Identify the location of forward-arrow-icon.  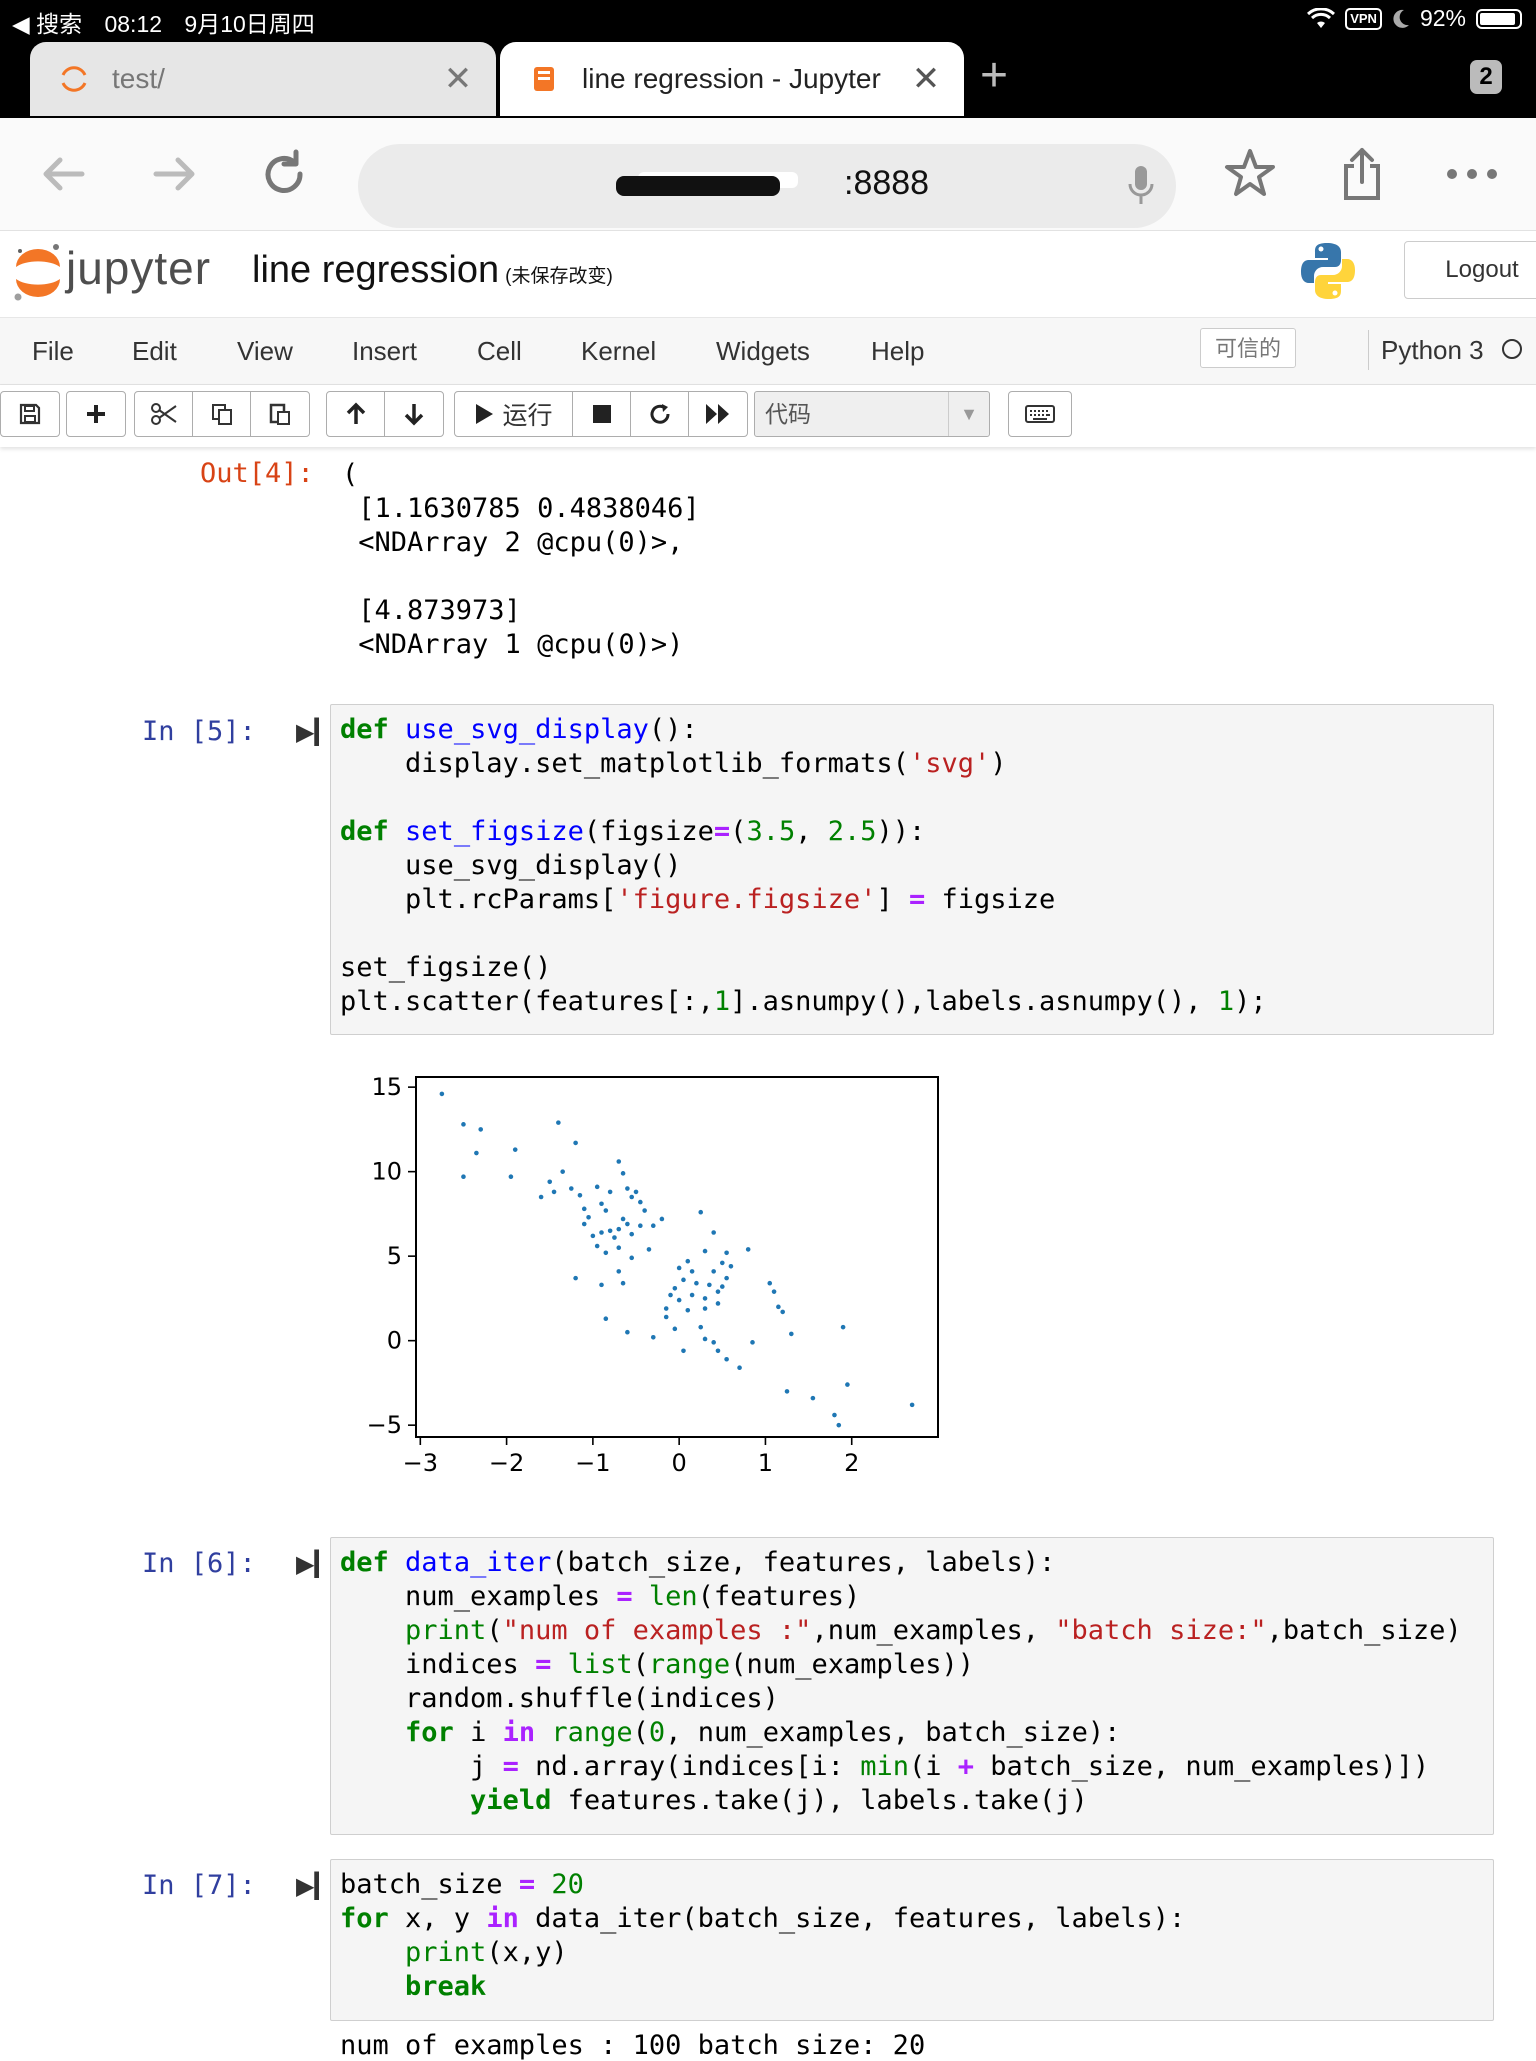
(174, 174).